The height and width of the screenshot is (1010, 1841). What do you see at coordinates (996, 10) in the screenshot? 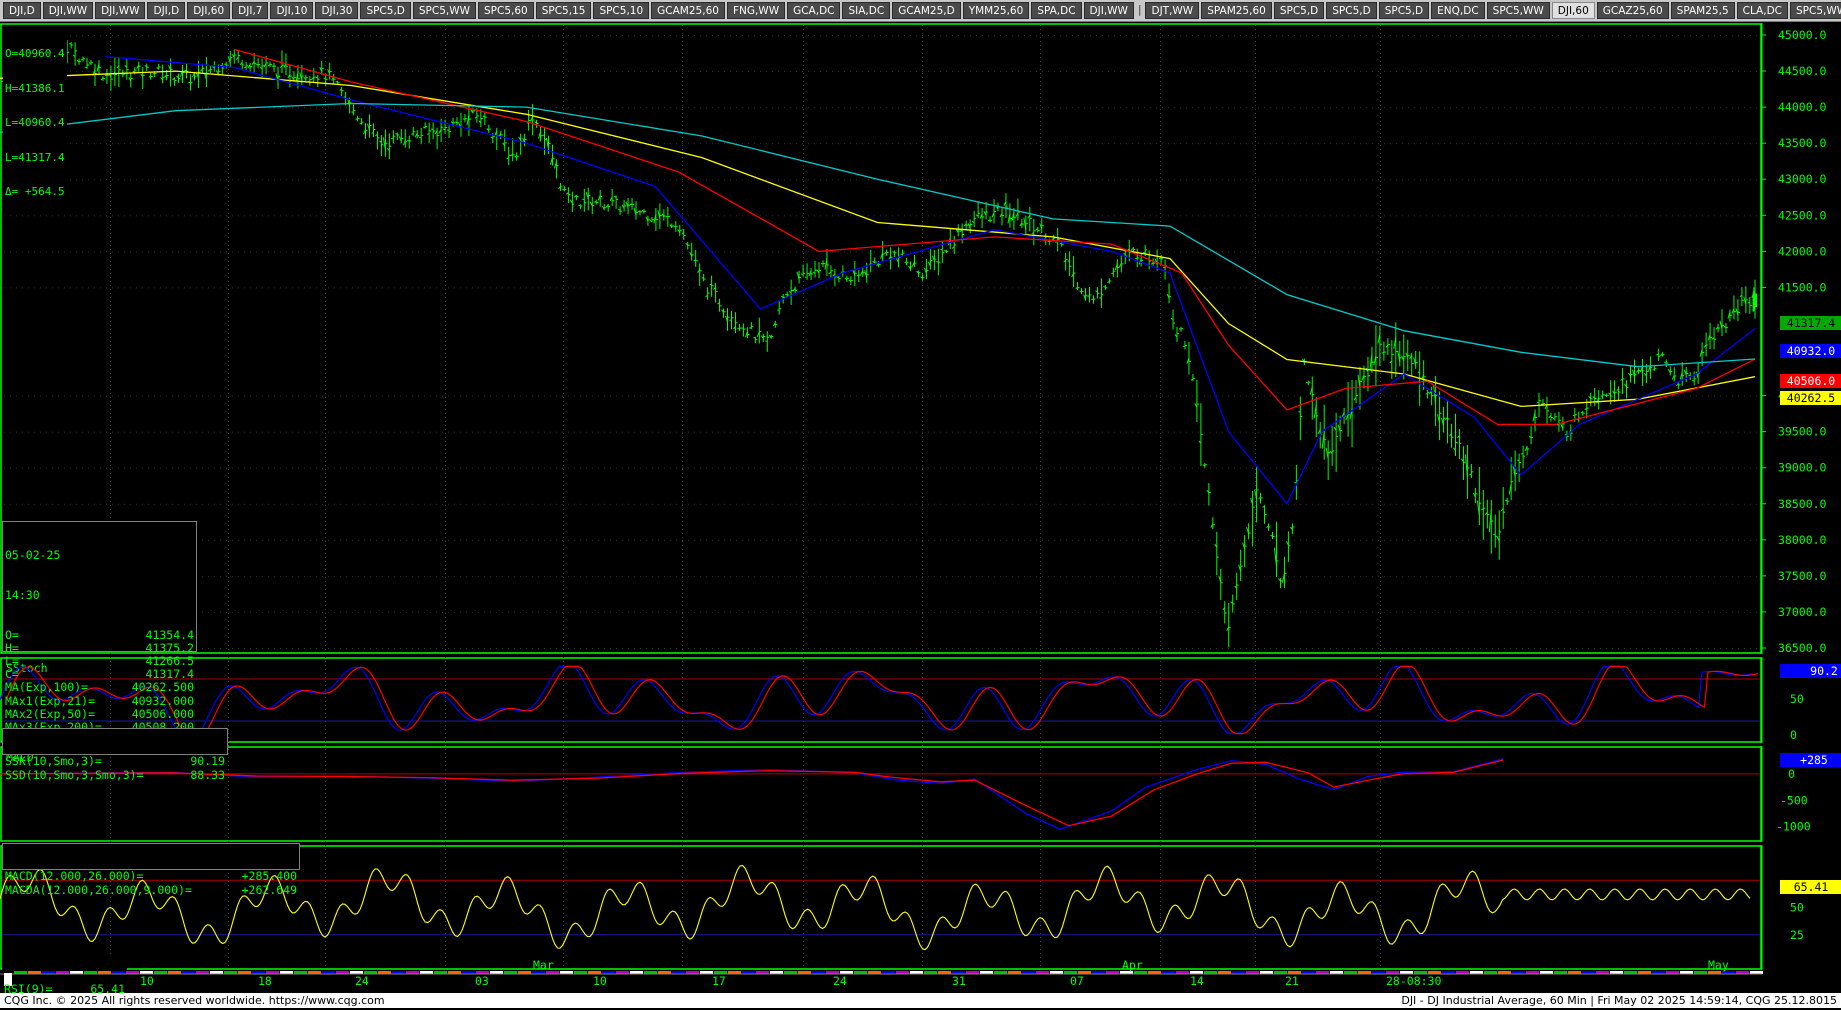
I see `symbol-tab: YMM25,60` at bounding box center [996, 10].